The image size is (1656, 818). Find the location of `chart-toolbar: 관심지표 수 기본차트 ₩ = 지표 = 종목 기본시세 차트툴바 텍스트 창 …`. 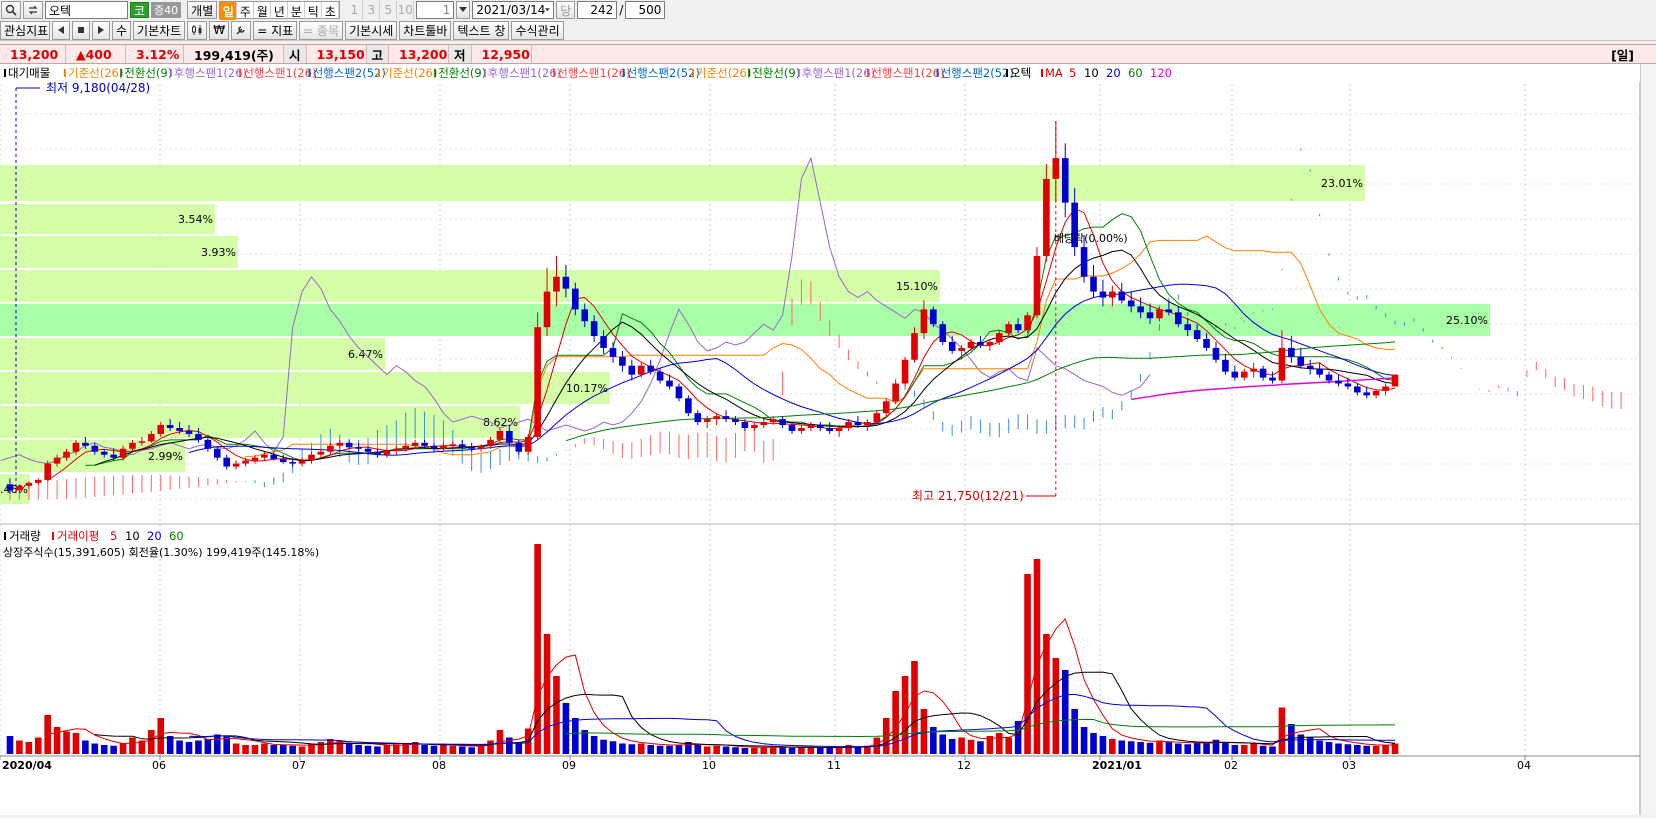

chart-toolbar: 관심지표 수 기본차트 ₩ = 지표 = 종목 기본시세 차트툴바 텍스트 창 … is located at coordinates (828, 30).